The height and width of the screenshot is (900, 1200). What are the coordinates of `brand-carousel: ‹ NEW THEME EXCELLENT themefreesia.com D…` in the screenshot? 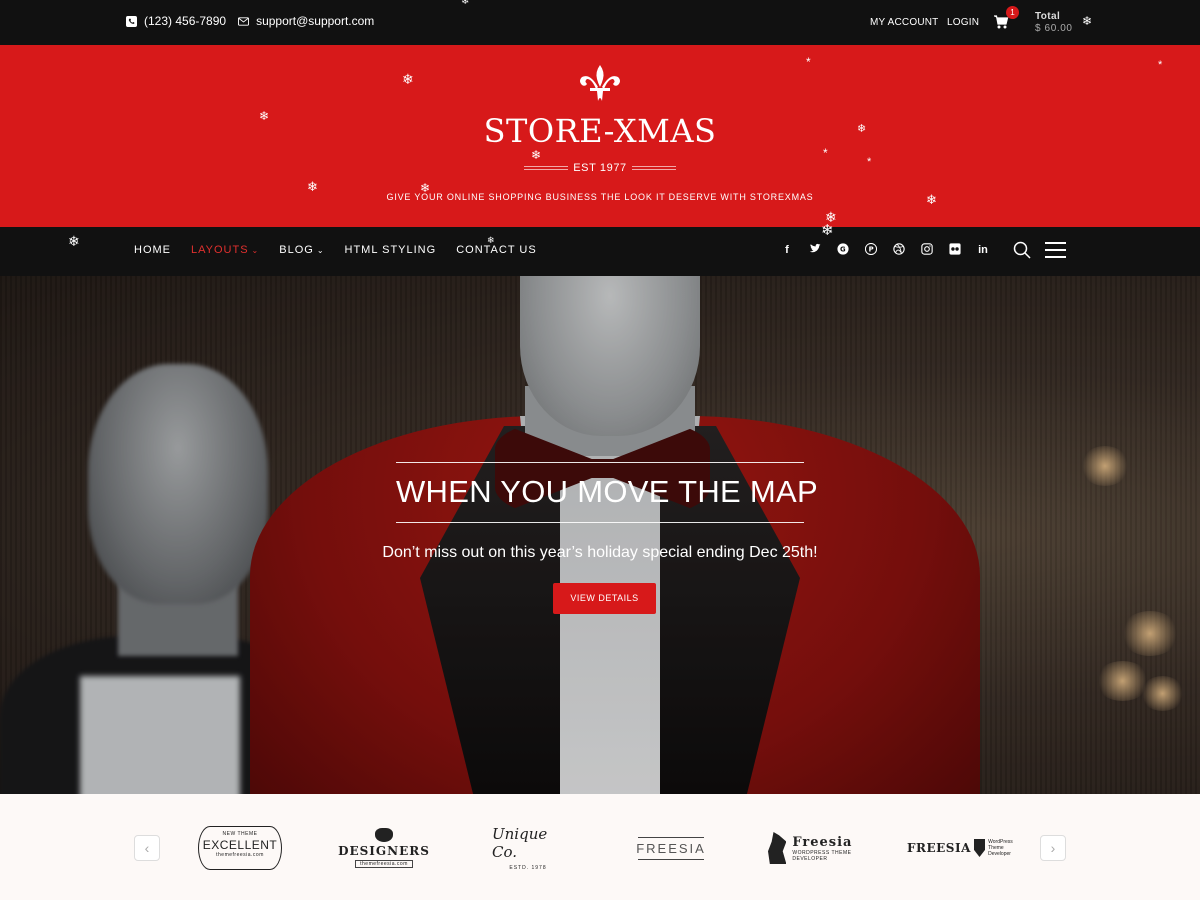 It's located at (600, 847).